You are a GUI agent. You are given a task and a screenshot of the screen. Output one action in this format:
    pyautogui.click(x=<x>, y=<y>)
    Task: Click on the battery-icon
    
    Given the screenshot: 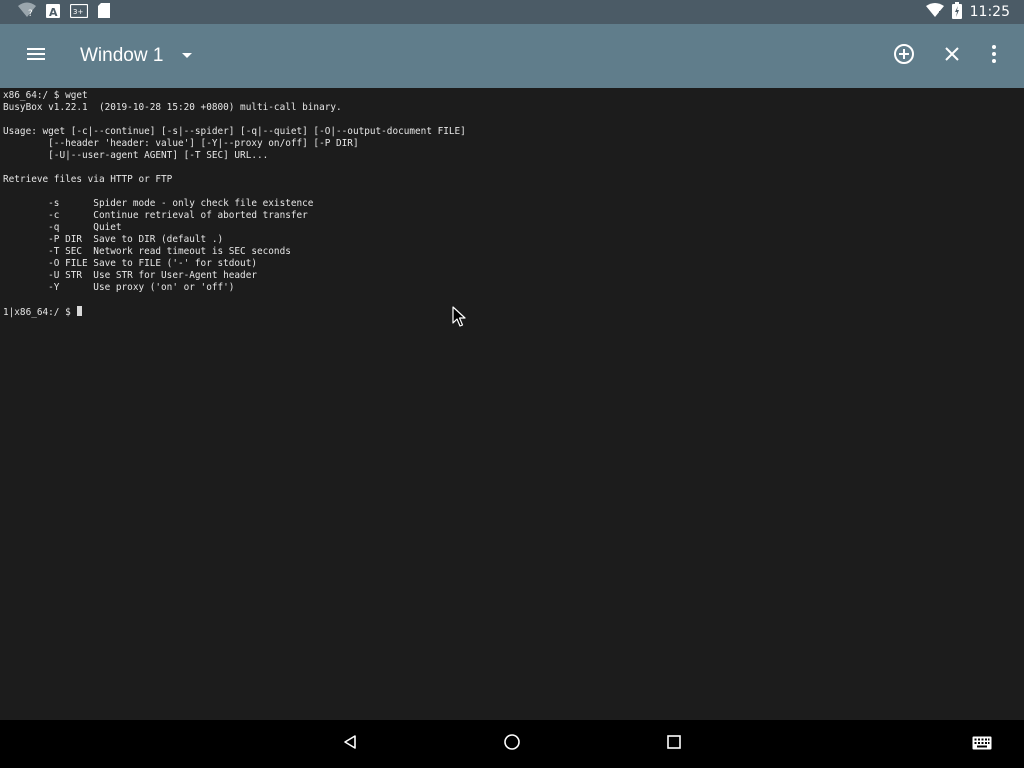 What is the action you would take?
    pyautogui.click(x=956, y=12)
    